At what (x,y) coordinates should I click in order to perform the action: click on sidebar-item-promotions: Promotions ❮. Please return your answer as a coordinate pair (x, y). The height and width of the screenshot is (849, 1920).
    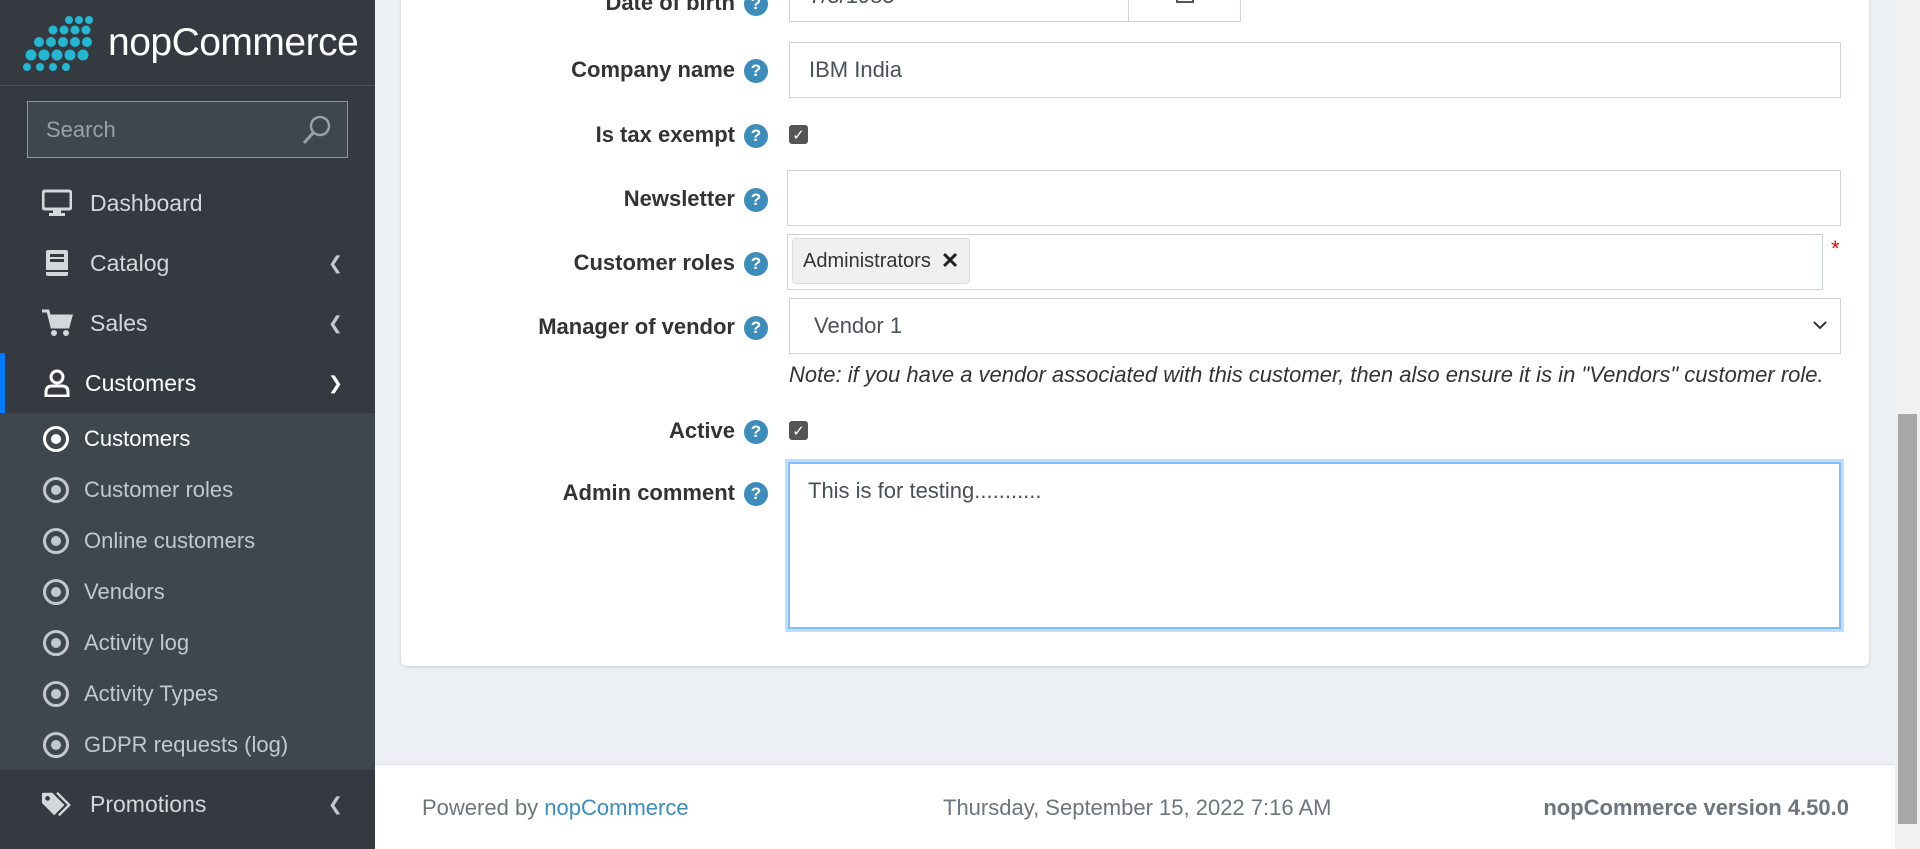
    Looking at the image, I should click on (187, 804).